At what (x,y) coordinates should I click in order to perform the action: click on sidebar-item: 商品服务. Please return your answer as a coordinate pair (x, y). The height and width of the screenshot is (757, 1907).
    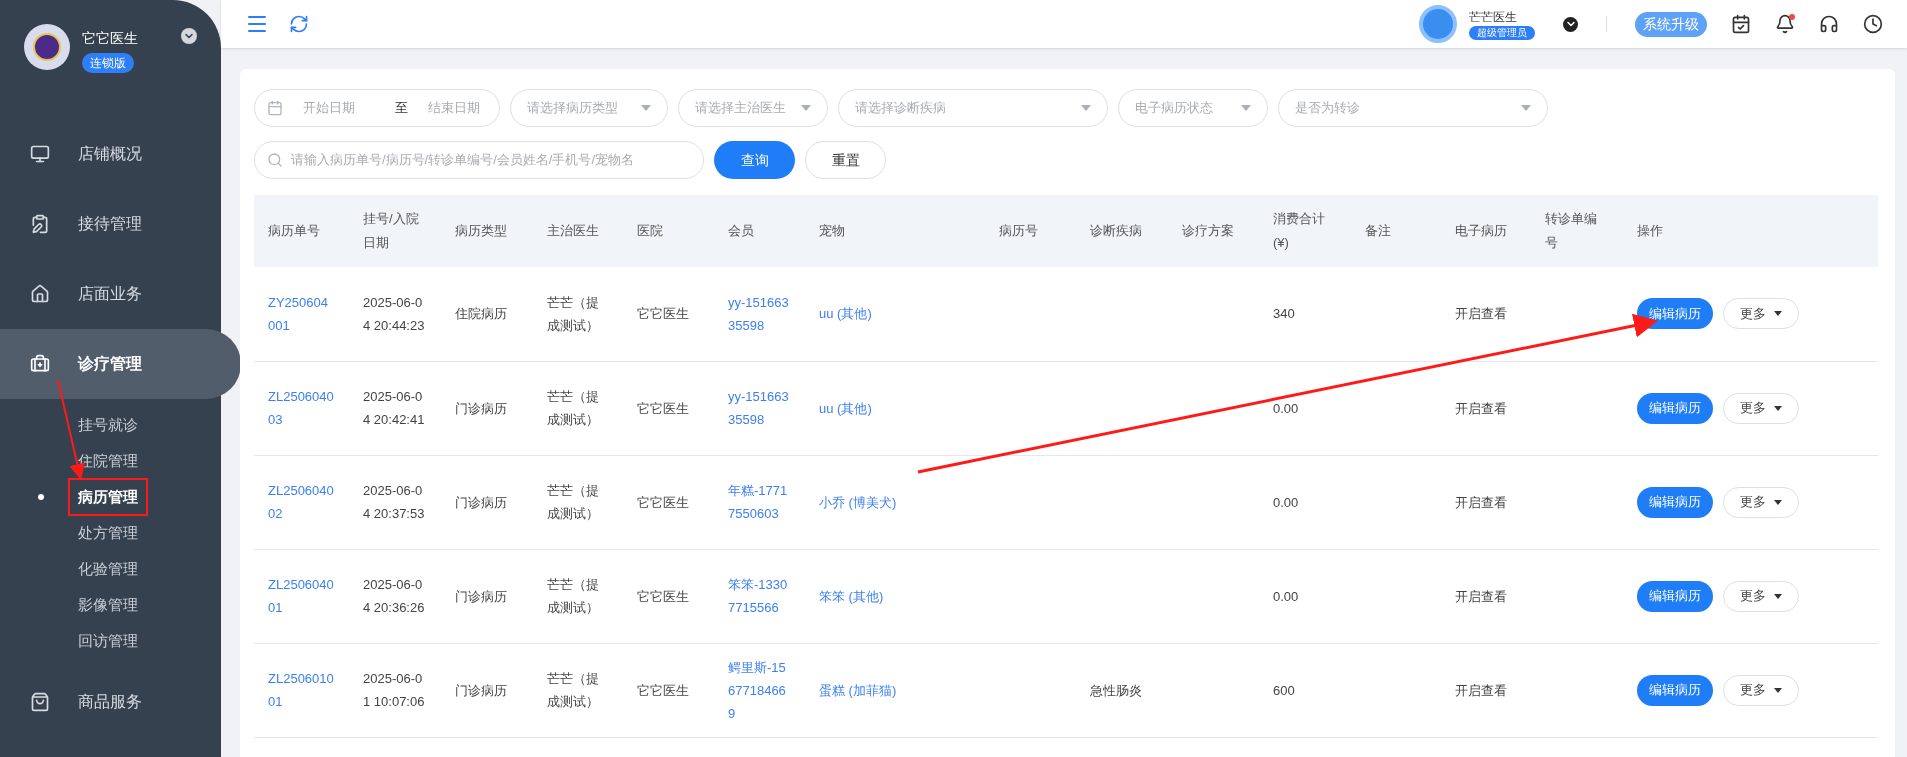
    Looking at the image, I should click on (110, 702).